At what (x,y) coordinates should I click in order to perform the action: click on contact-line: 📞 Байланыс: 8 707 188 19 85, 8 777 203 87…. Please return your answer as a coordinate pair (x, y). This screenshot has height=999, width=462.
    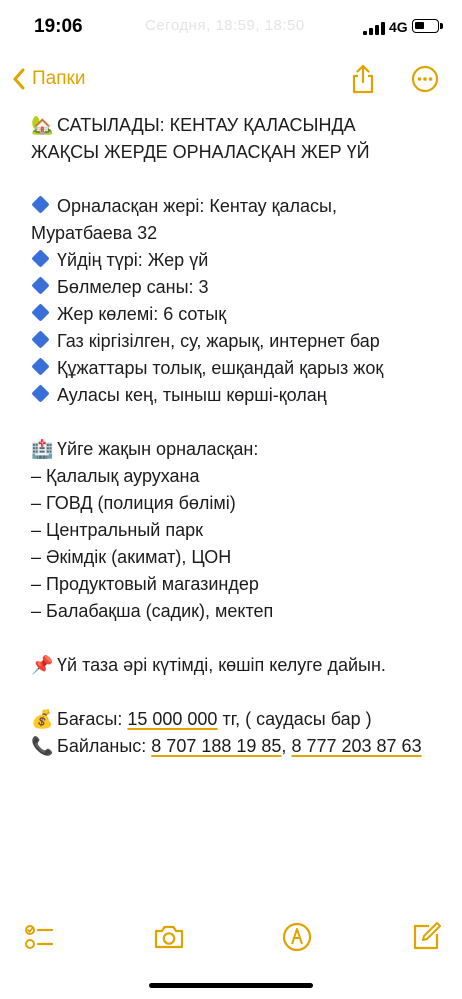
    Looking at the image, I should click on (236, 746).